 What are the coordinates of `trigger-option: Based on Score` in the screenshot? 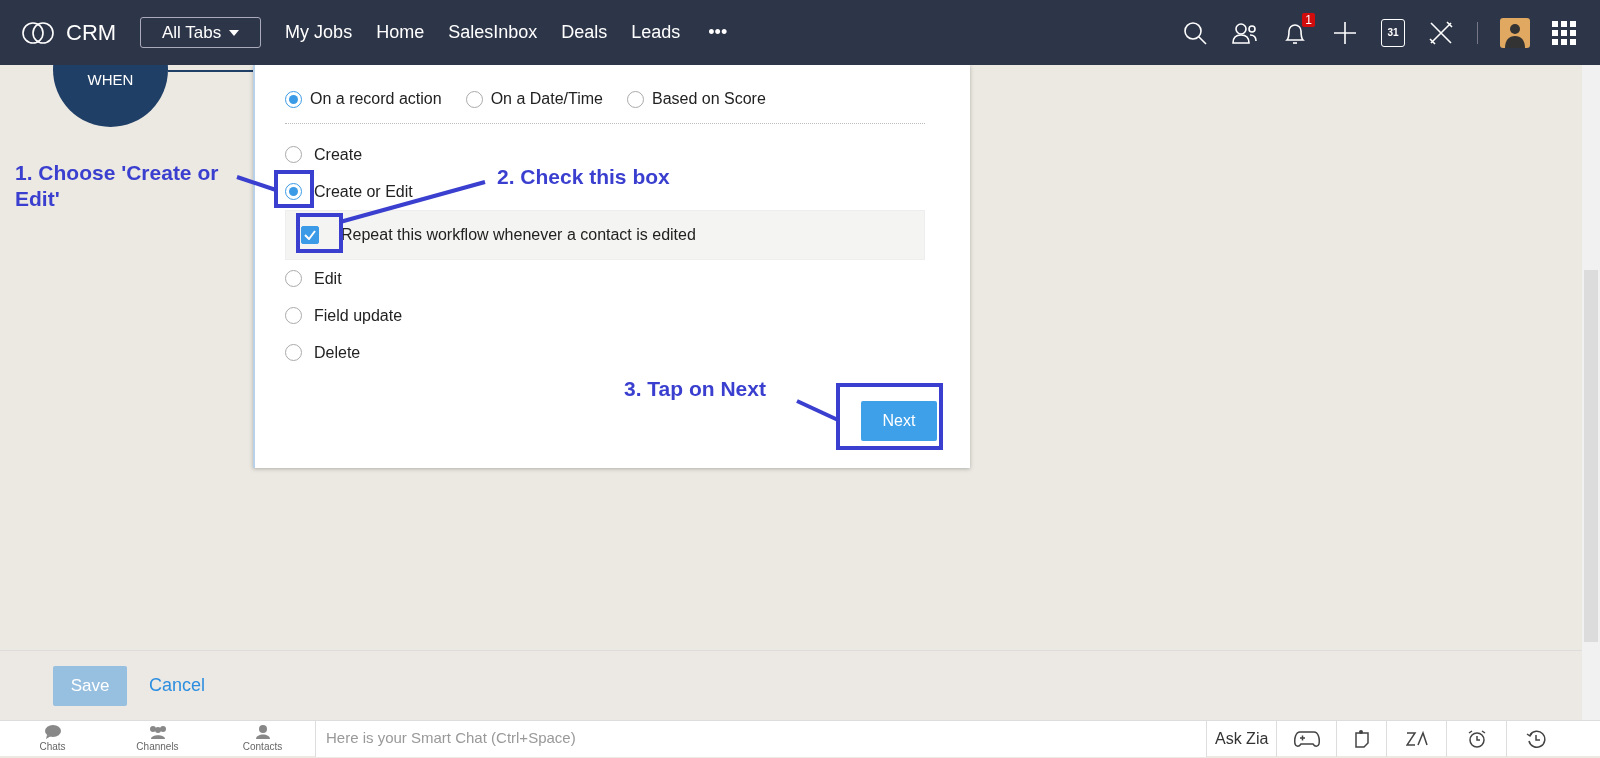 It's located at (696, 99).